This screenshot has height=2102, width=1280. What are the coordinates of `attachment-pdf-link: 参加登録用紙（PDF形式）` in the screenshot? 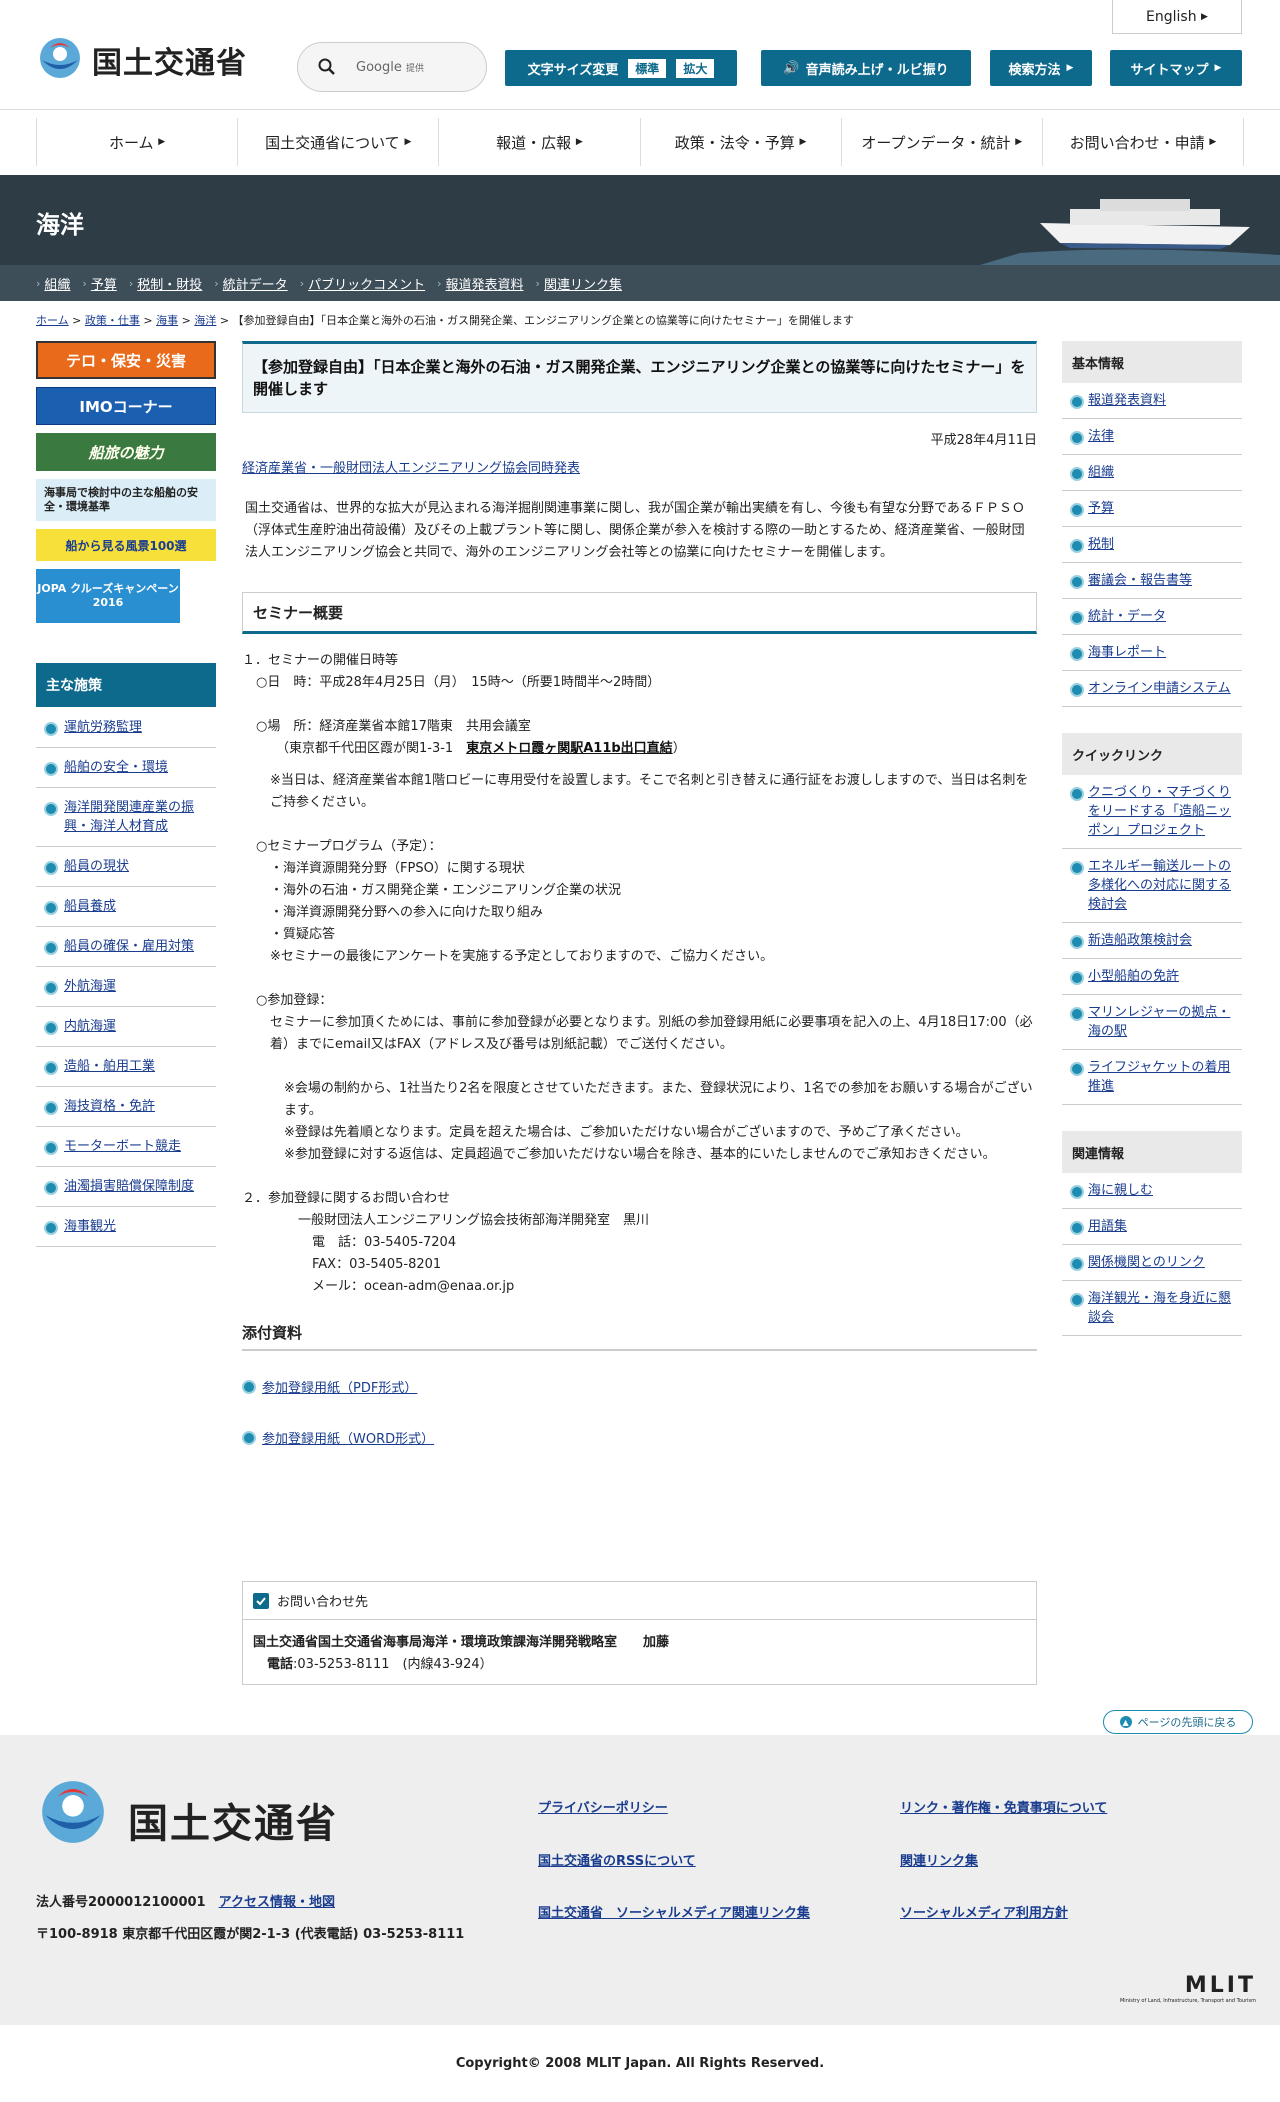 It's located at (339, 1388).